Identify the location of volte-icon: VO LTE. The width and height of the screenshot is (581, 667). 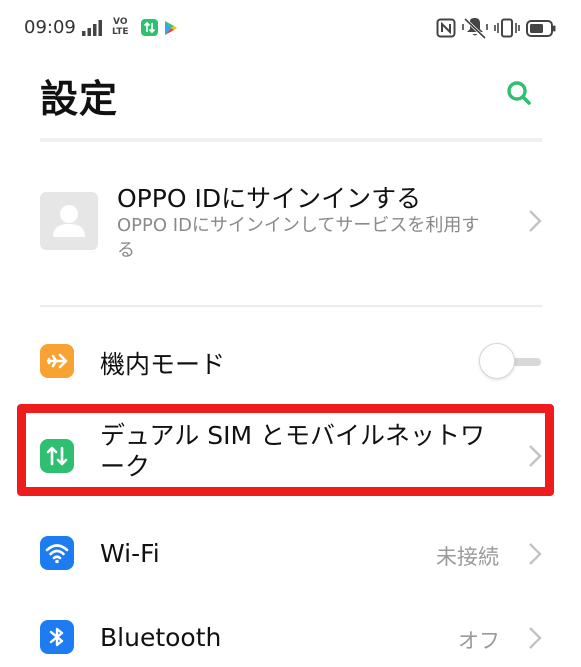
(120, 27).